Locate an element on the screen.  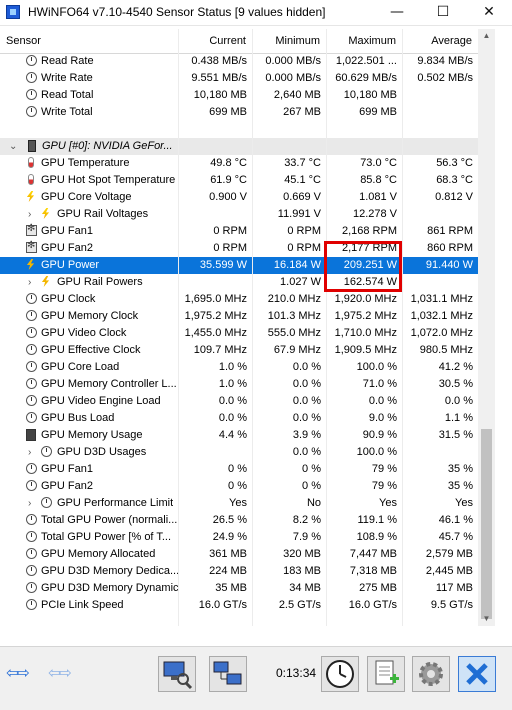
value-minimum: 0.000 MB/s is located at coordinates (293, 61).